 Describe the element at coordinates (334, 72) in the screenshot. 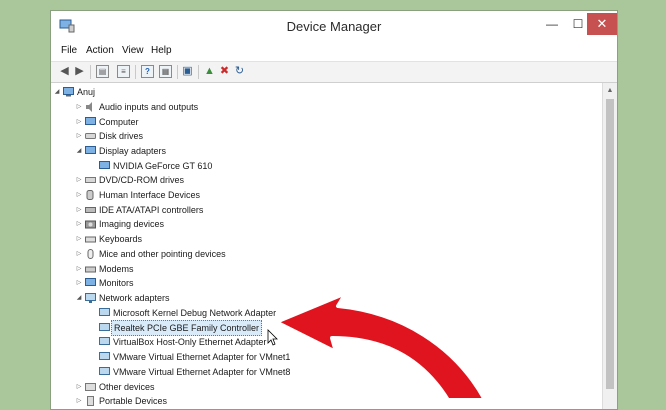

I see `toolbar: ◀ ▶ ▤ ≡ ? ▦ ▣ ▲ ✖ ↻` at that location.